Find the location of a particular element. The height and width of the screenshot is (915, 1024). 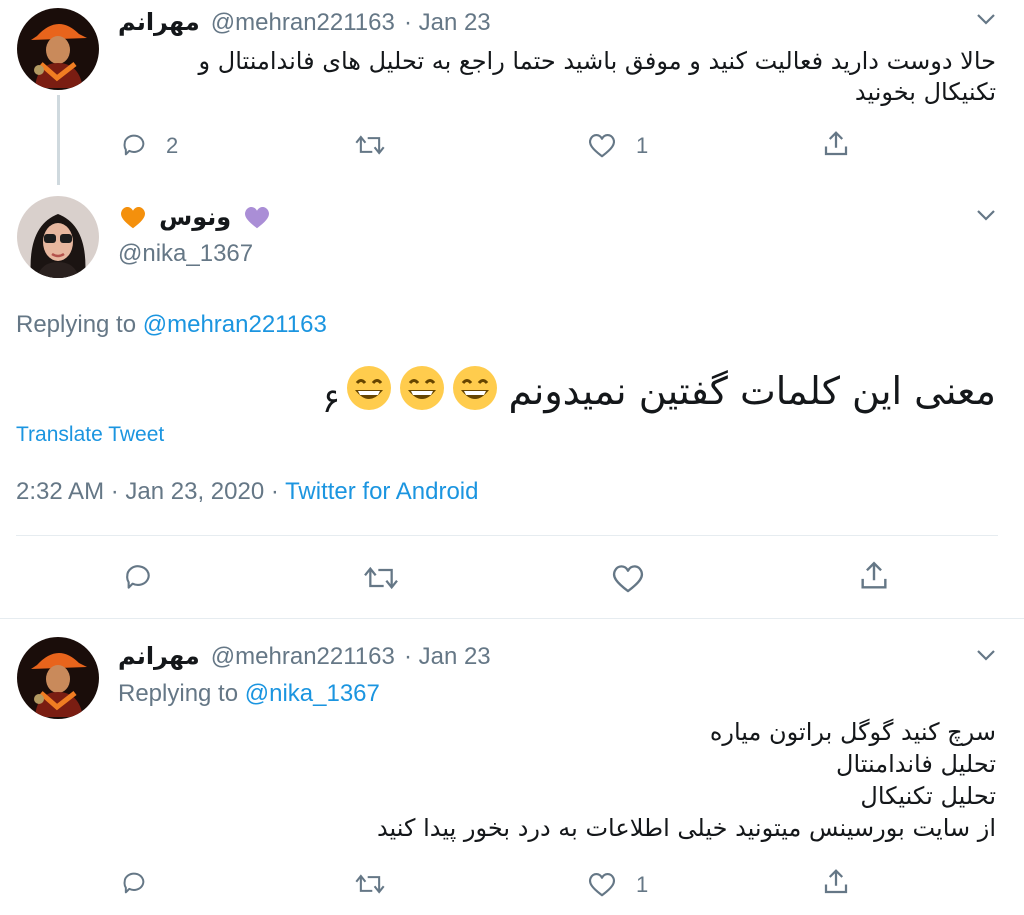

thread-connector is located at coordinates (58, 140).